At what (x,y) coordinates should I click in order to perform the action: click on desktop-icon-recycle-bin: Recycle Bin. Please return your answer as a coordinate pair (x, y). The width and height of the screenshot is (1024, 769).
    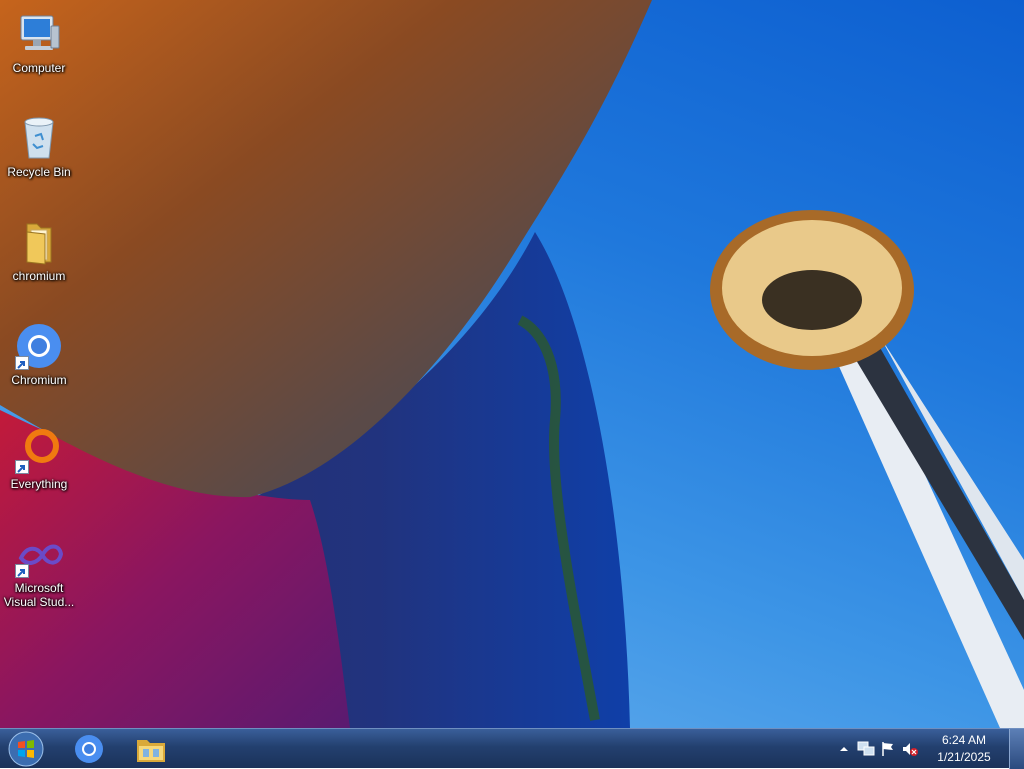
    Looking at the image, I should click on (39, 156).